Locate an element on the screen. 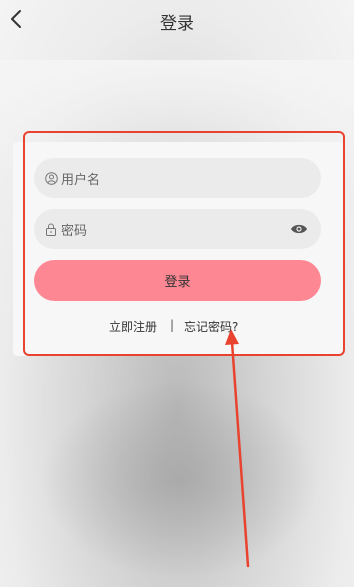 This screenshot has height=587, width=354. forgot-password-link: 忘记密码? is located at coordinates (211, 326).